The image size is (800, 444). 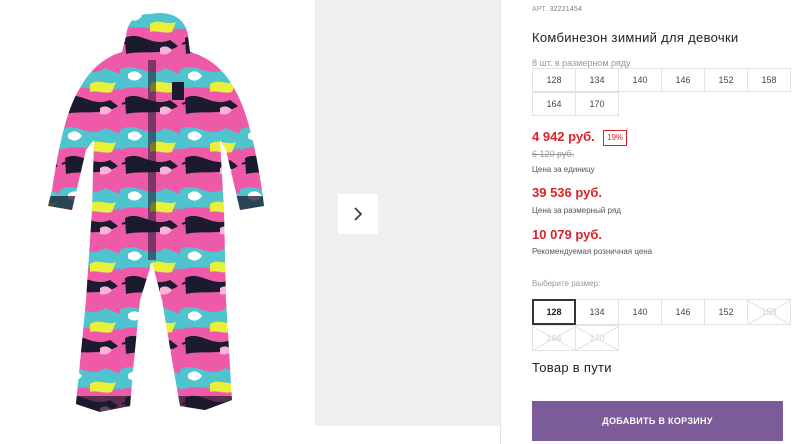 I want to click on size-row-cell: 158, so click(x=769, y=80).